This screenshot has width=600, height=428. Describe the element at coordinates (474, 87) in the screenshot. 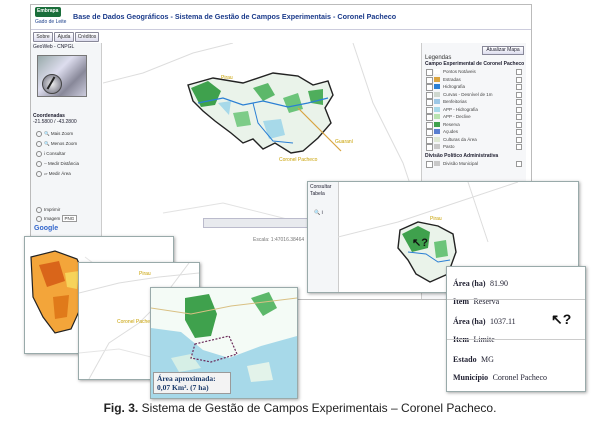

I see `legend-item: Hidrografia` at that location.